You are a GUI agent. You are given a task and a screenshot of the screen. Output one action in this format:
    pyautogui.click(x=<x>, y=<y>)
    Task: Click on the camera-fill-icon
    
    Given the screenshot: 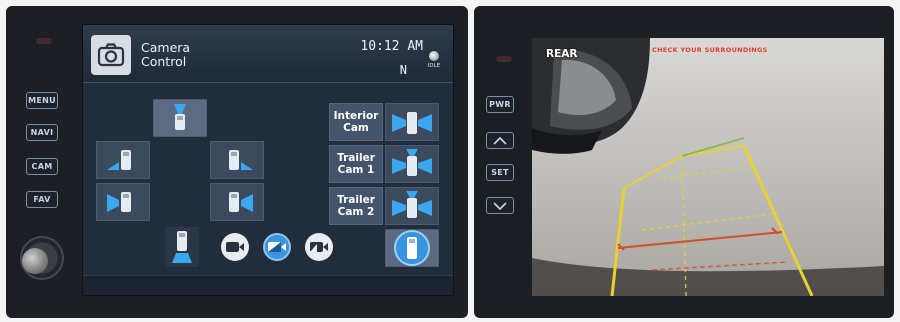 What is the action you would take?
    pyautogui.click(x=319, y=247)
    